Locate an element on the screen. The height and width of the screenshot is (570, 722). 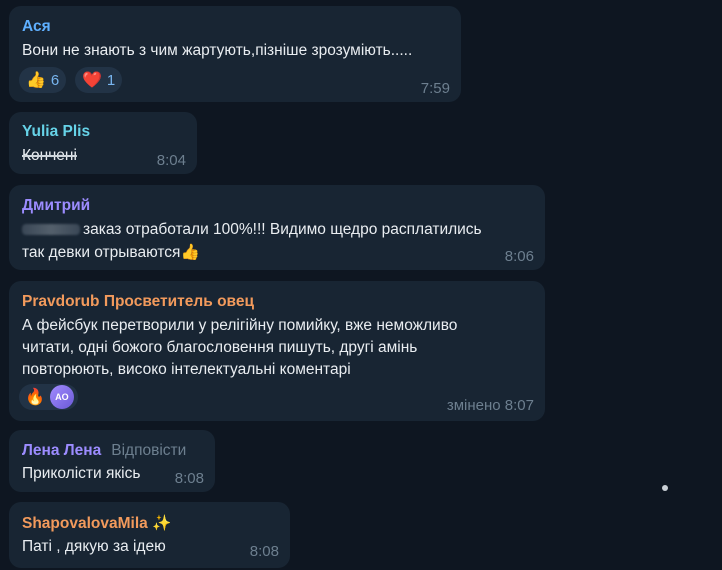
message-text: Приколісти якісь is located at coordinates (81, 473).